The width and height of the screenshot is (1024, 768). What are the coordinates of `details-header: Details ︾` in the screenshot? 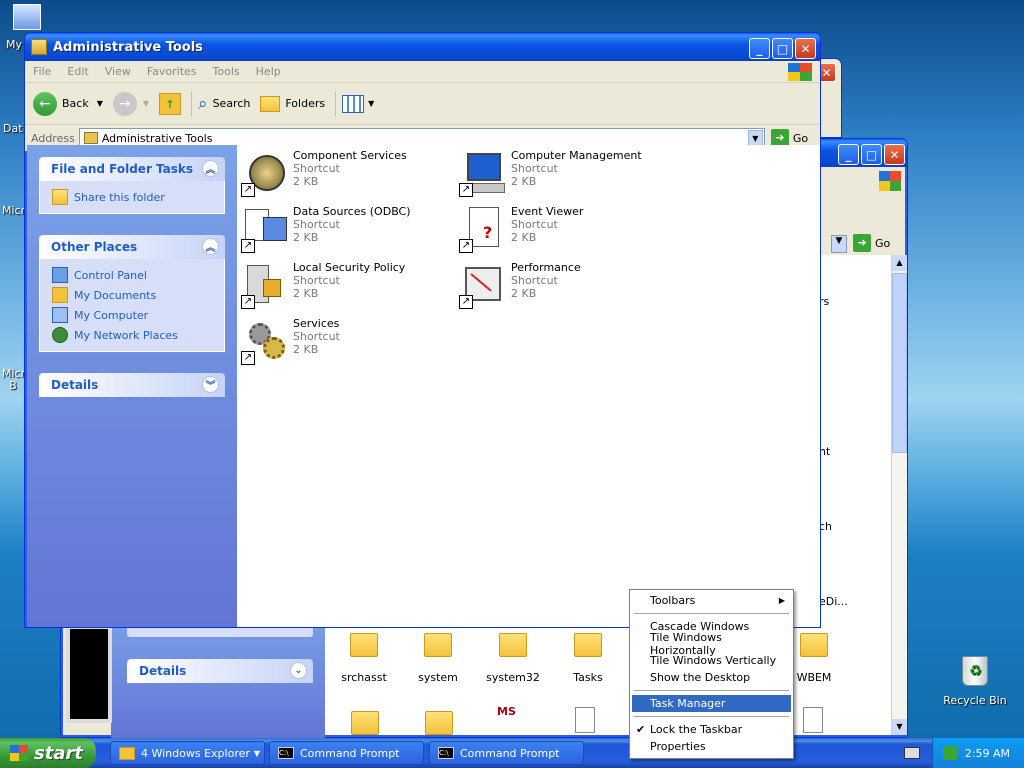 It's located at (132, 385).